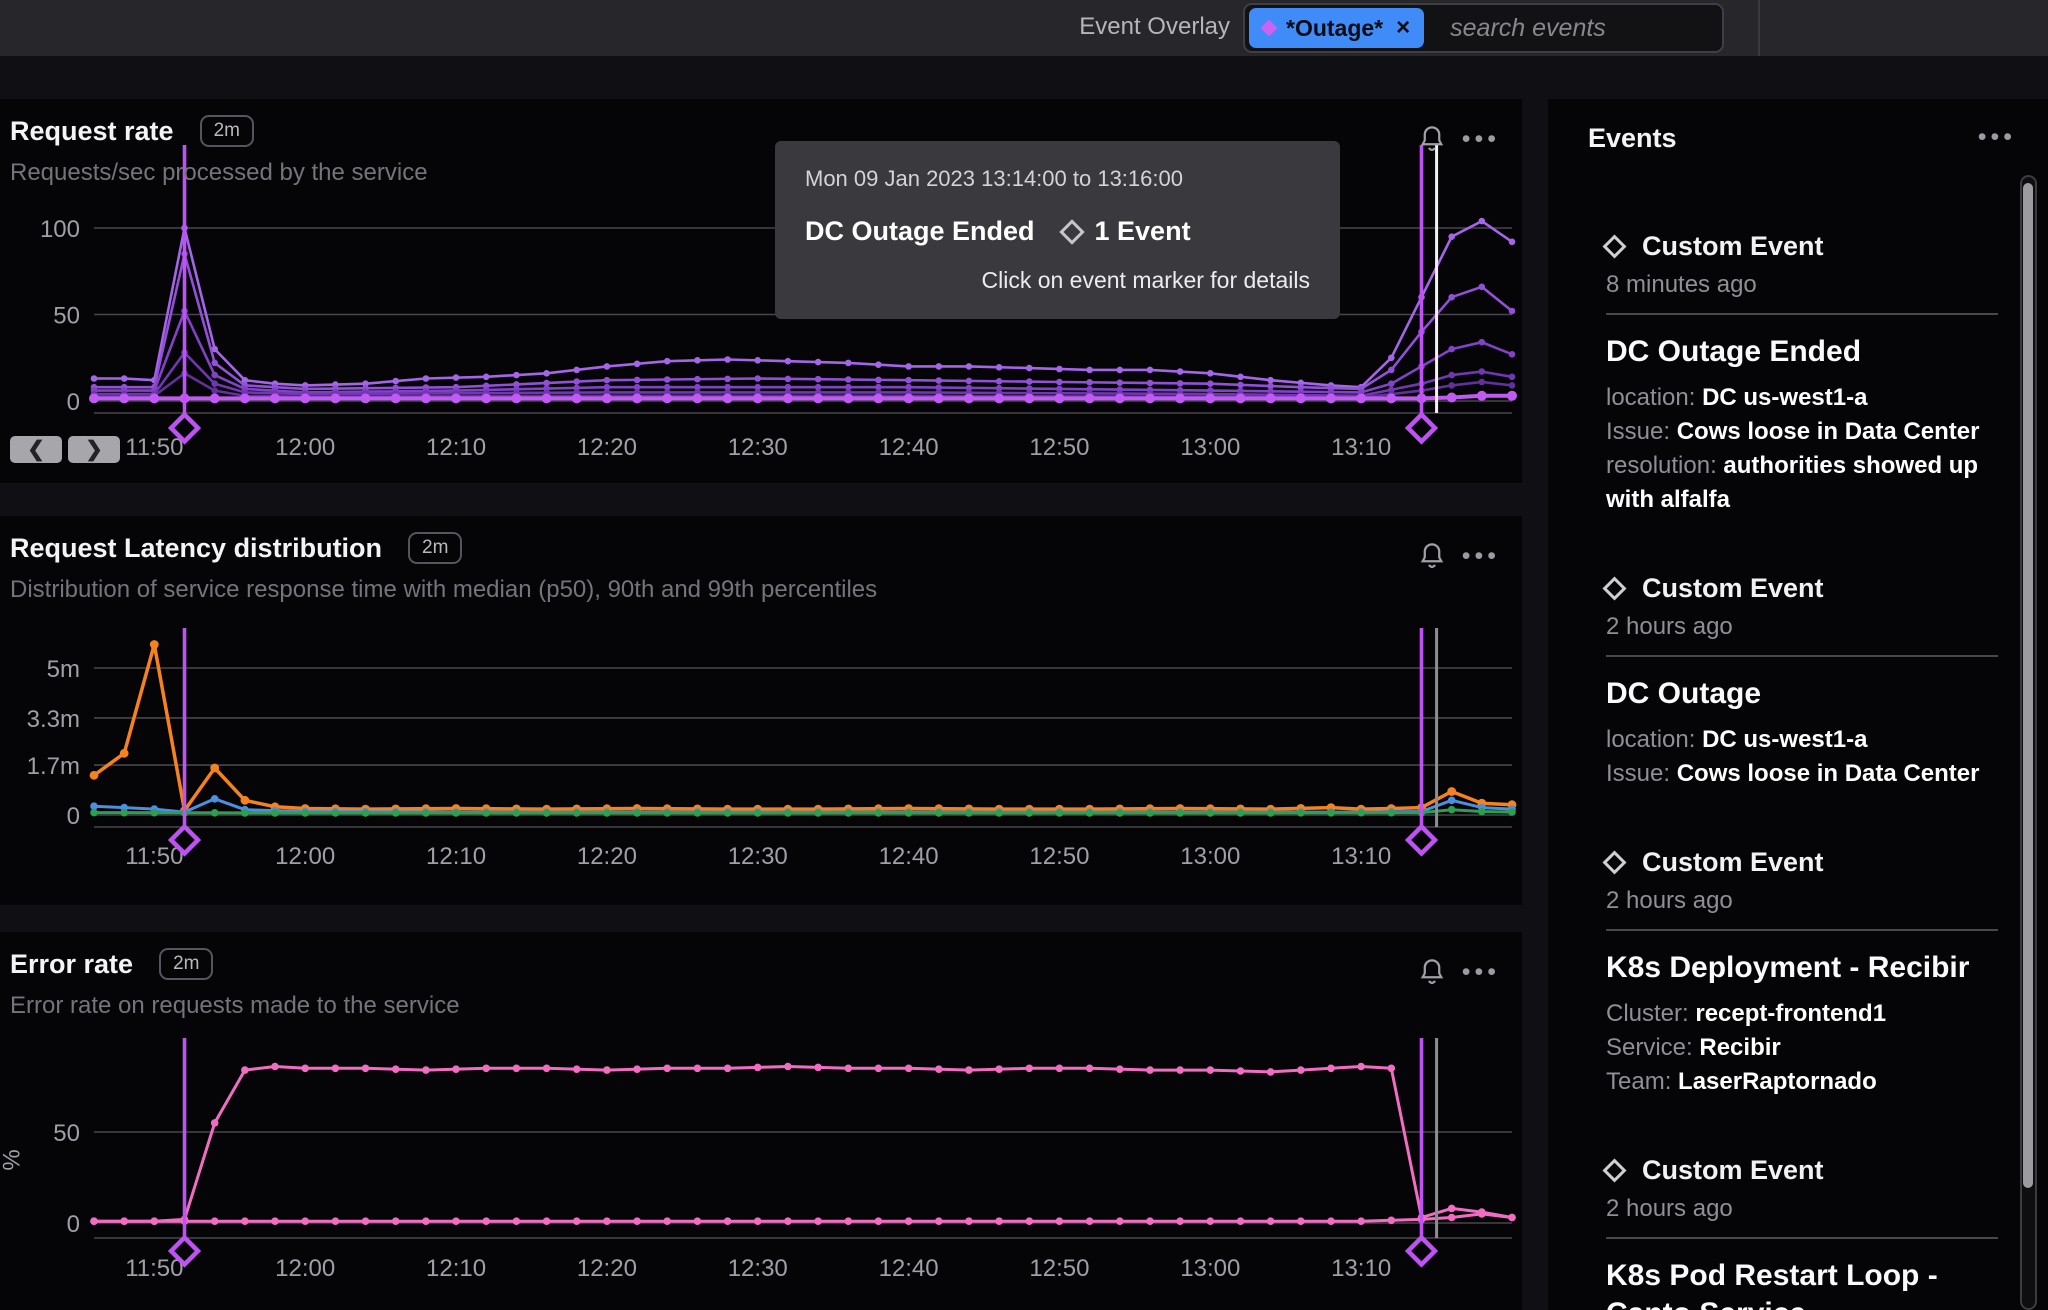  I want to click on tooltip-hint: Click on event marker for details, so click(1145, 280).